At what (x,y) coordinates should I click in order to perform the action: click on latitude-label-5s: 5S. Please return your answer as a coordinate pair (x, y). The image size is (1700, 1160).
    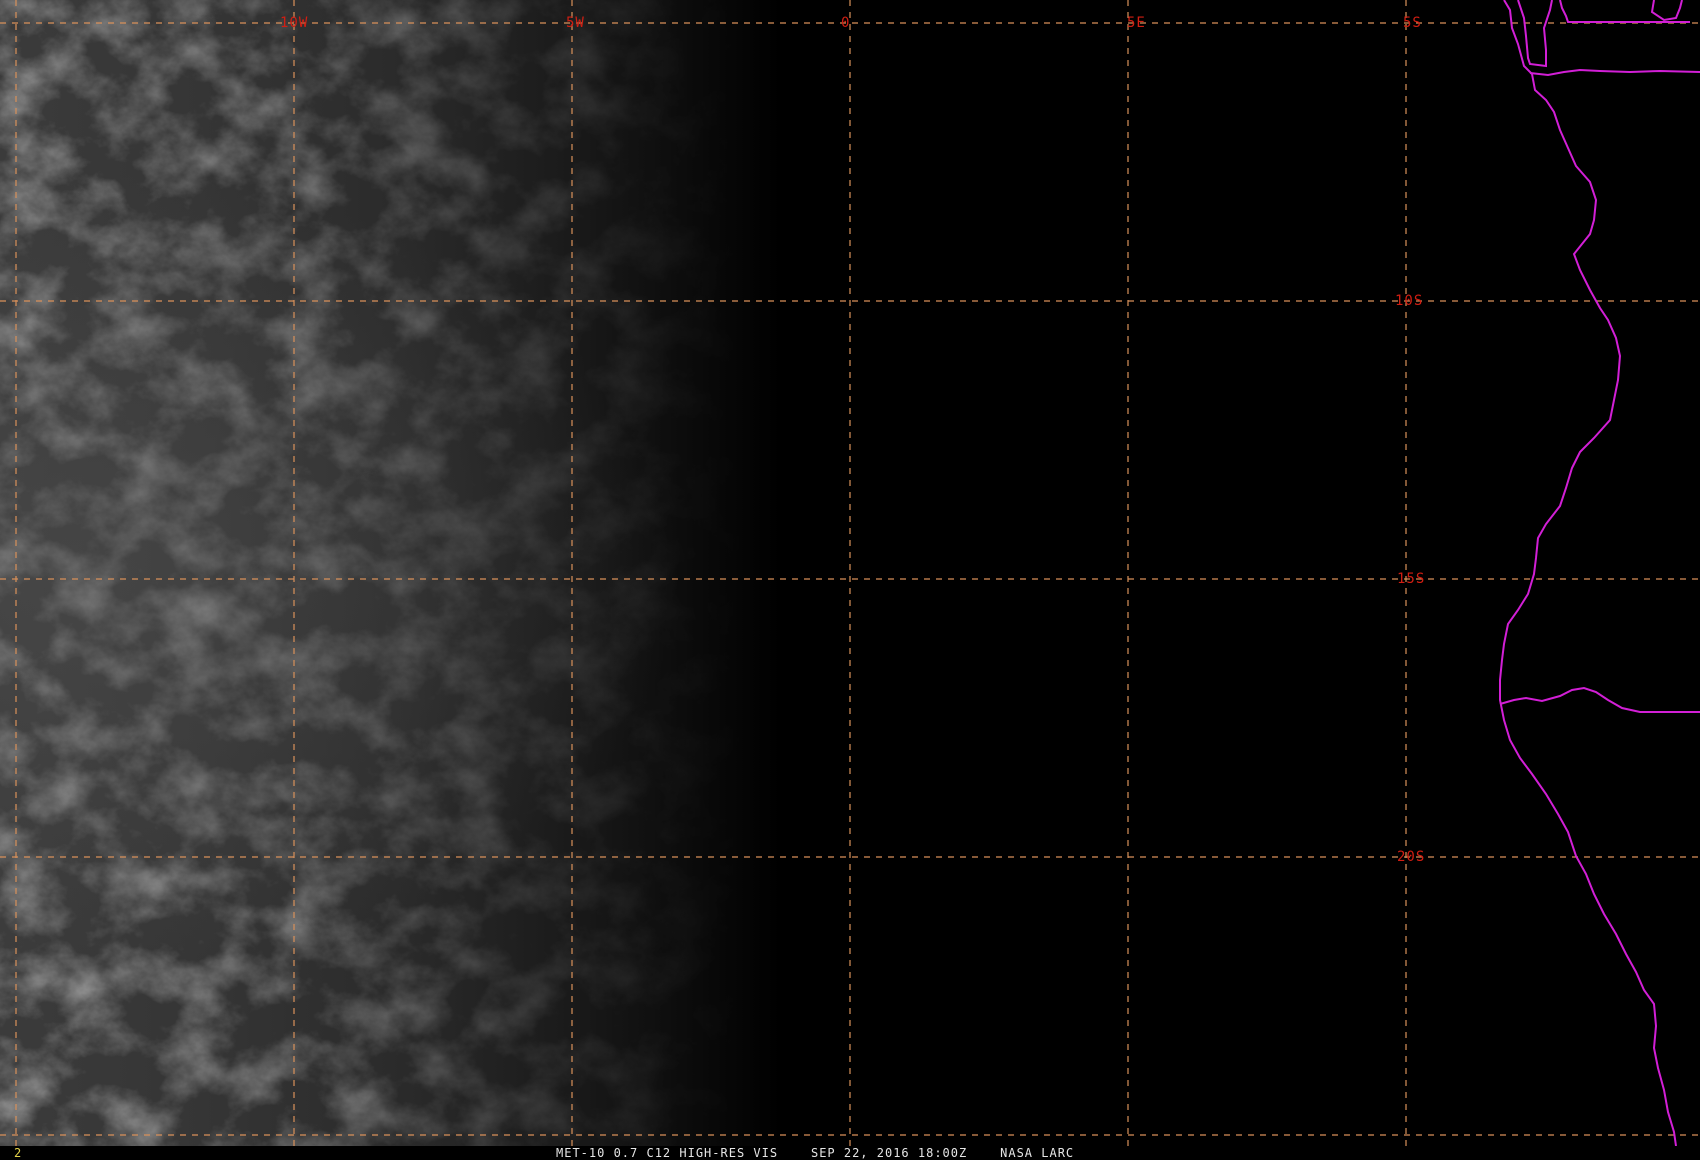
    Looking at the image, I should click on (1412, 23).